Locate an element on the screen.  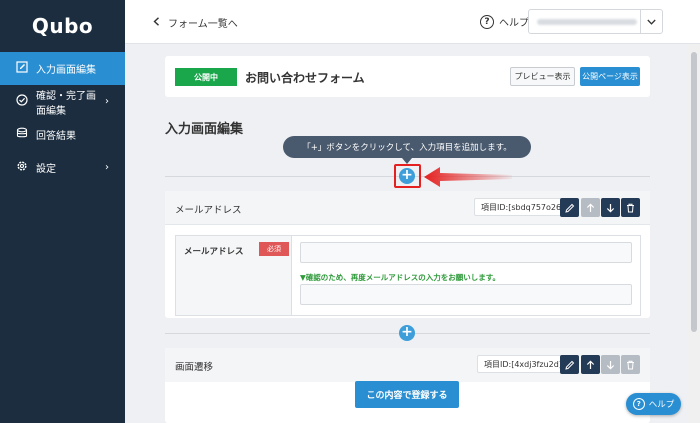
sidebar-item-label: 入力画面編集 is located at coordinates (66, 70).